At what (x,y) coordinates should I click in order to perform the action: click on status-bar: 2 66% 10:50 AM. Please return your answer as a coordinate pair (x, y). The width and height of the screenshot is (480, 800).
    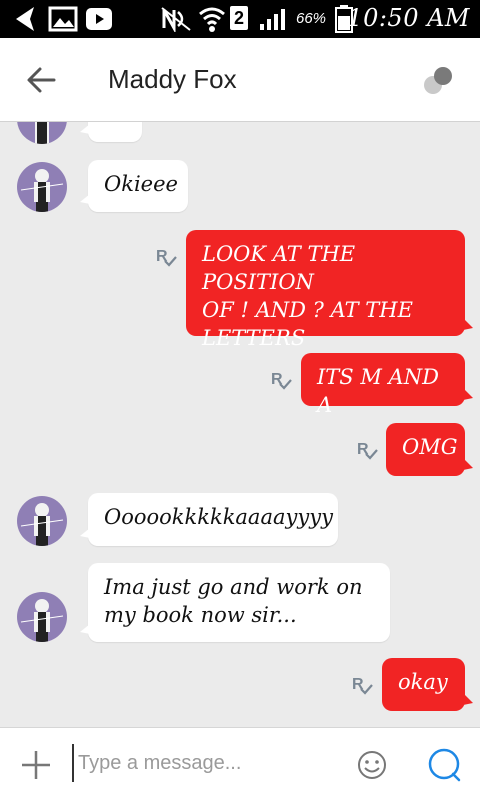
    Looking at the image, I should click on (240, 19).